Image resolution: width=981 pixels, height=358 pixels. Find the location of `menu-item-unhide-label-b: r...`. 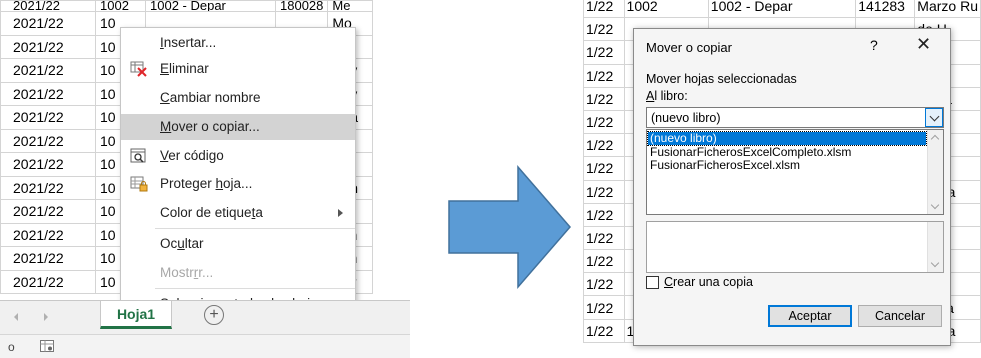

menu-item-unhide-label-b: r... is located at coordinates (206, 272).